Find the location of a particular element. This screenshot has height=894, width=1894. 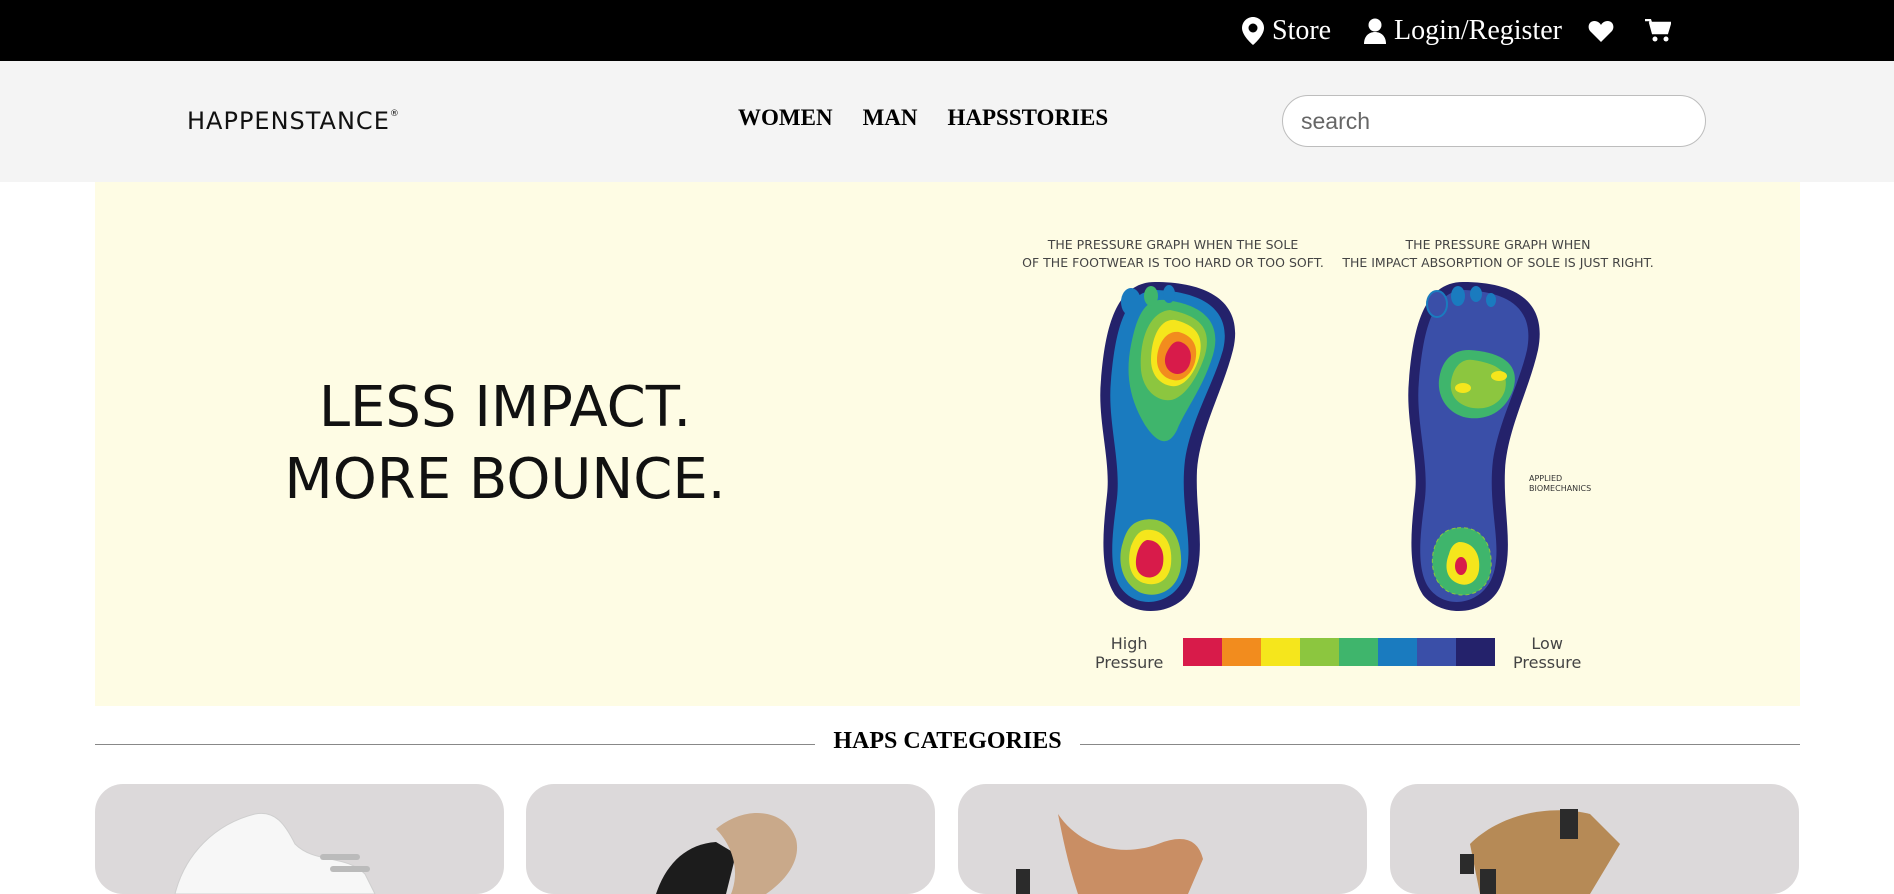

main-header: HAPPENSTANCE® WOMEN MAN HAPSSTORIES is located at coordinates (947, 121).